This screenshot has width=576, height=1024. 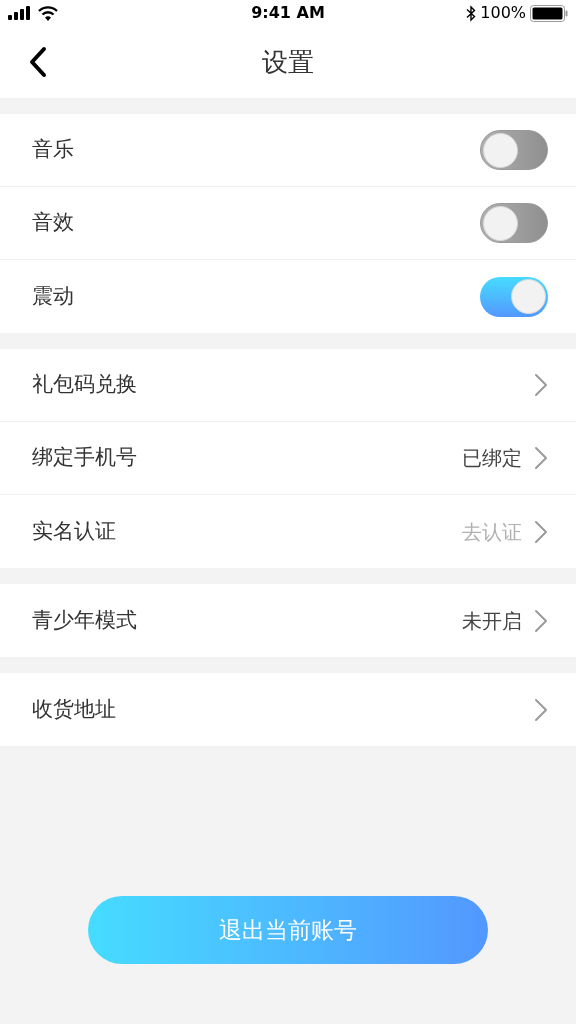 I want to click on status-time: 9:41 AM, so click(x=288, y=13).